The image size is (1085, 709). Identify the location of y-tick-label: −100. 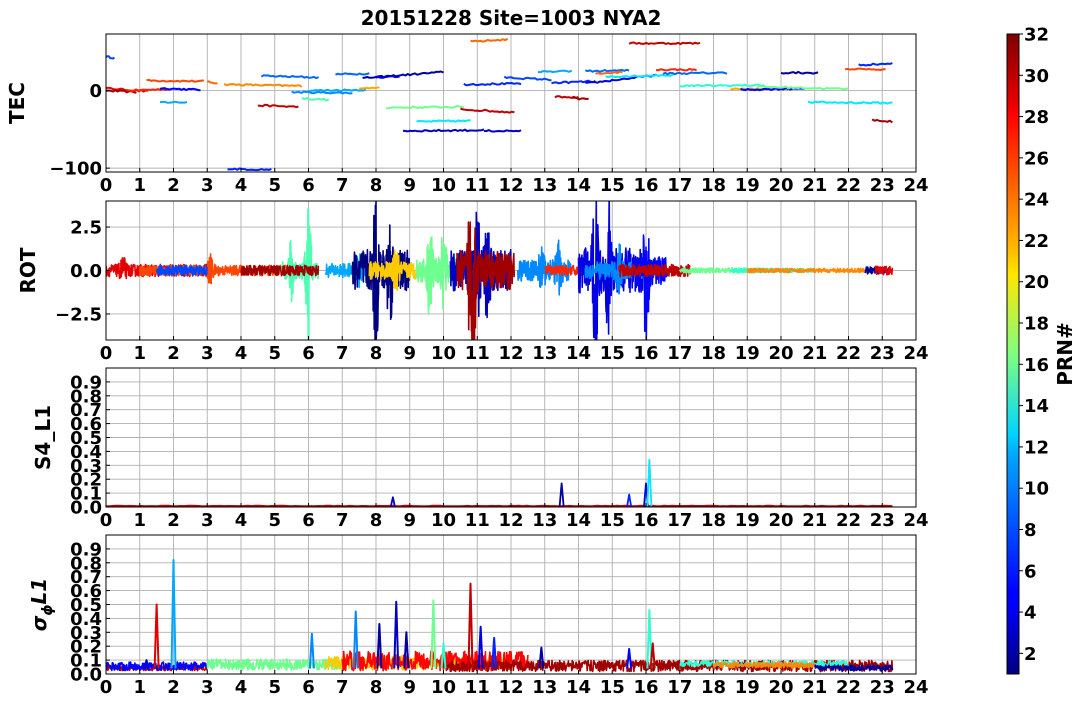
(75, 169).